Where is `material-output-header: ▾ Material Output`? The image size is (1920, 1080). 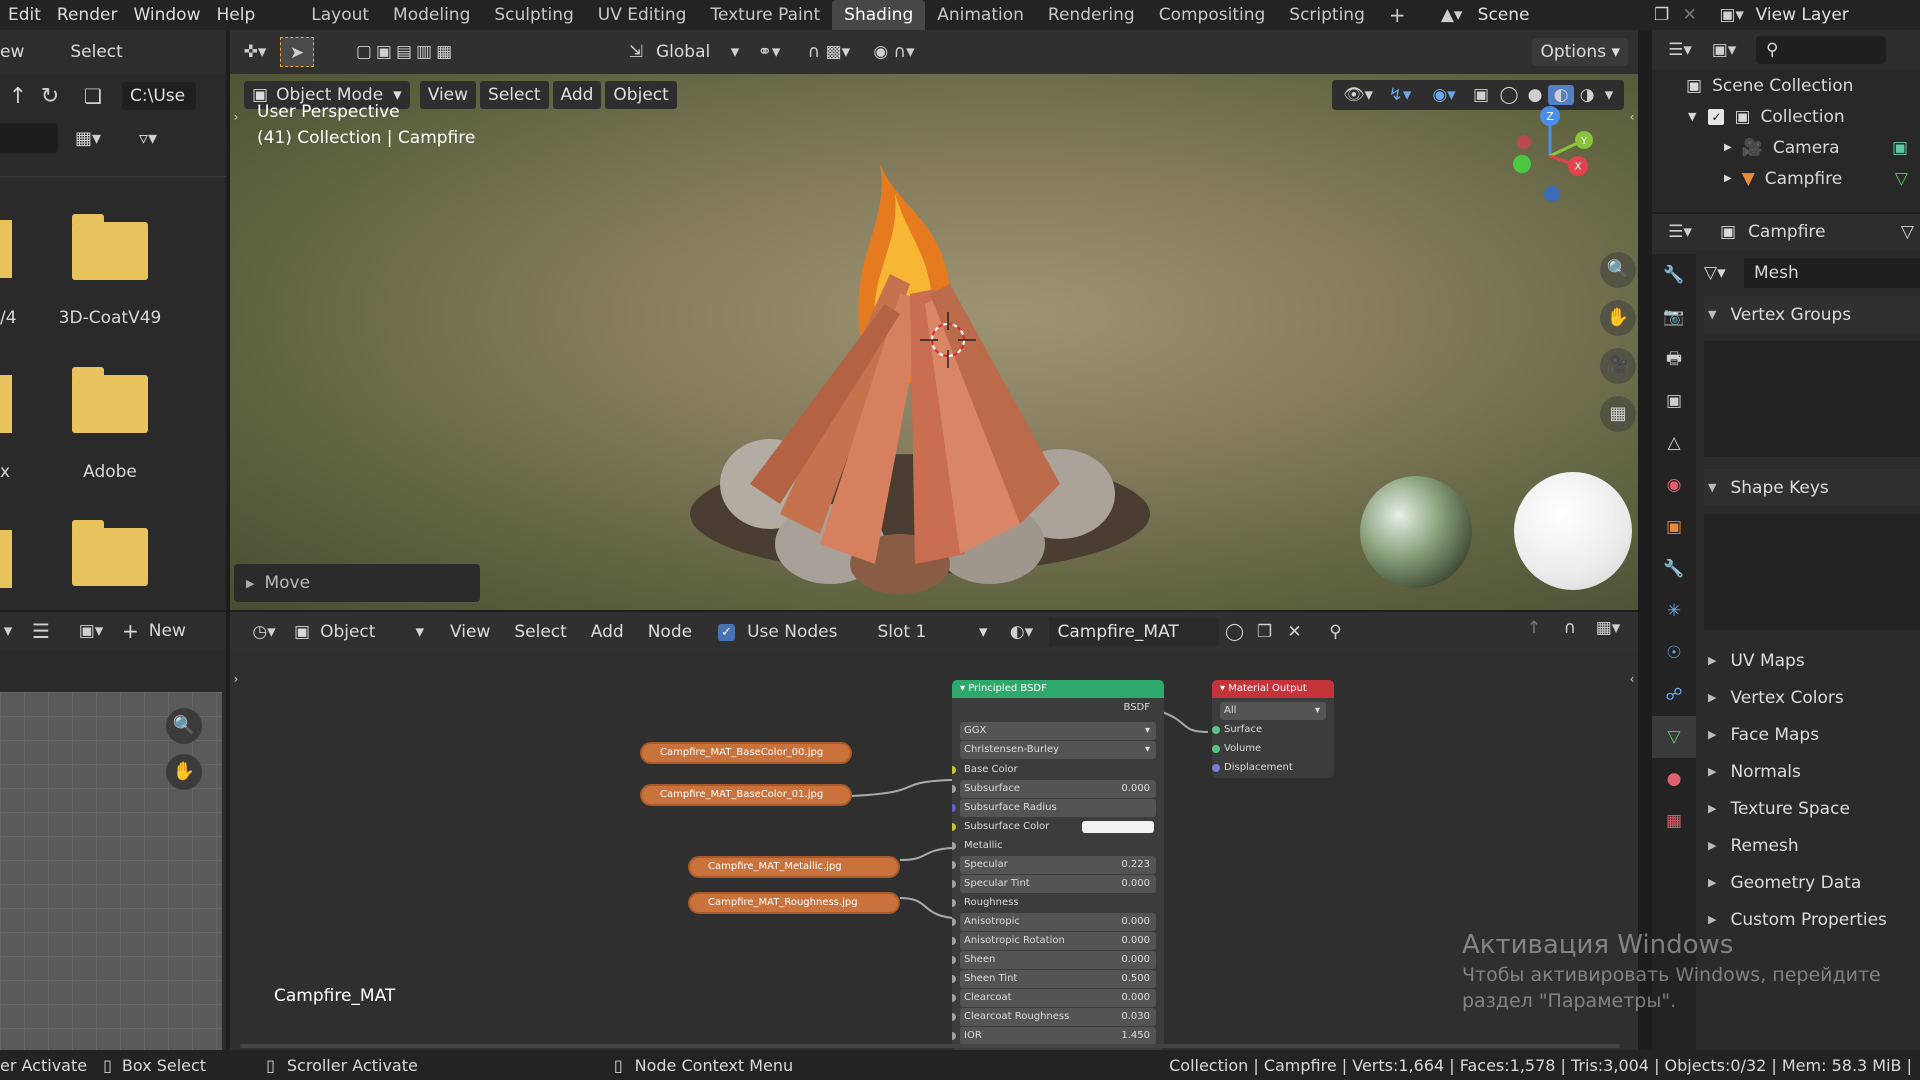
material-output-header: ▾ Material Output is located at coordinates (1273, 689).